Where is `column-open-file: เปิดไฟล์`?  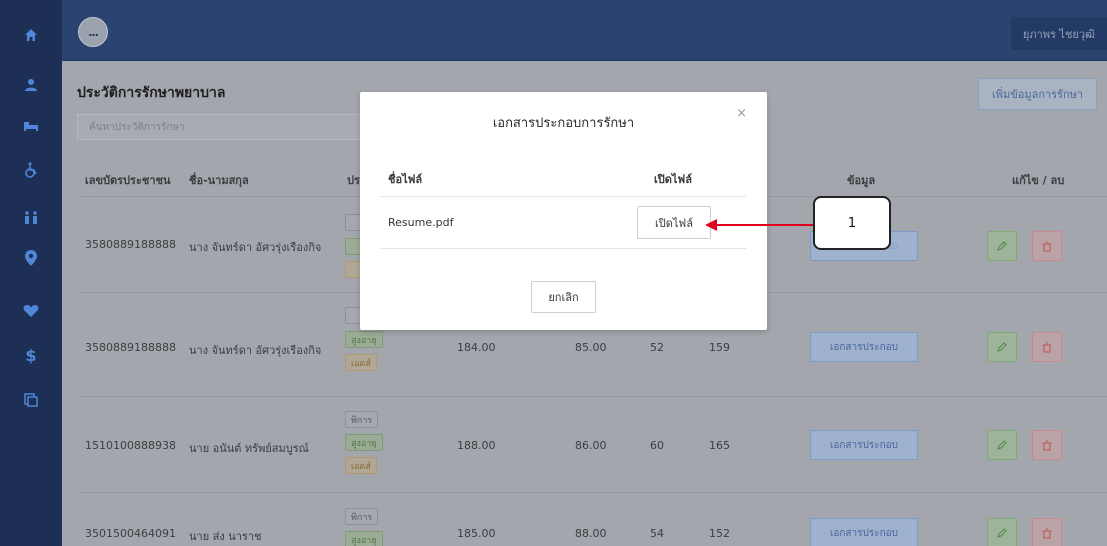 column-open-file: เปิดไฟล์ is located at coordinates (673, 179).